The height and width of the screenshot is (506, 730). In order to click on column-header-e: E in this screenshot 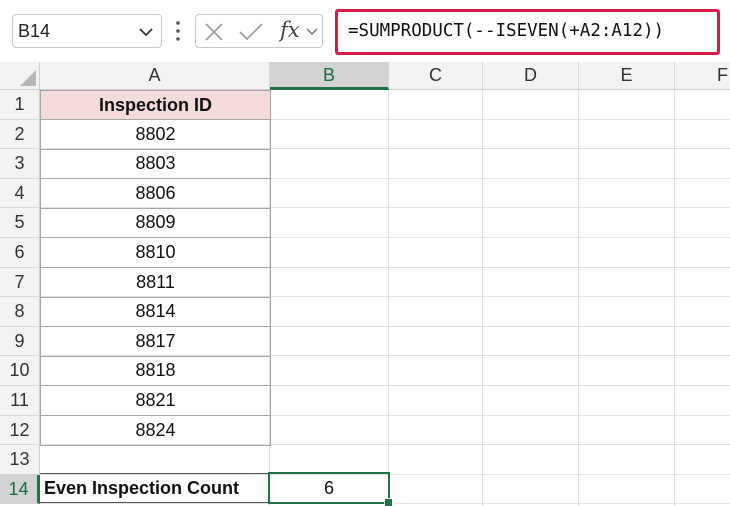, I will do `click(627, 76)`.